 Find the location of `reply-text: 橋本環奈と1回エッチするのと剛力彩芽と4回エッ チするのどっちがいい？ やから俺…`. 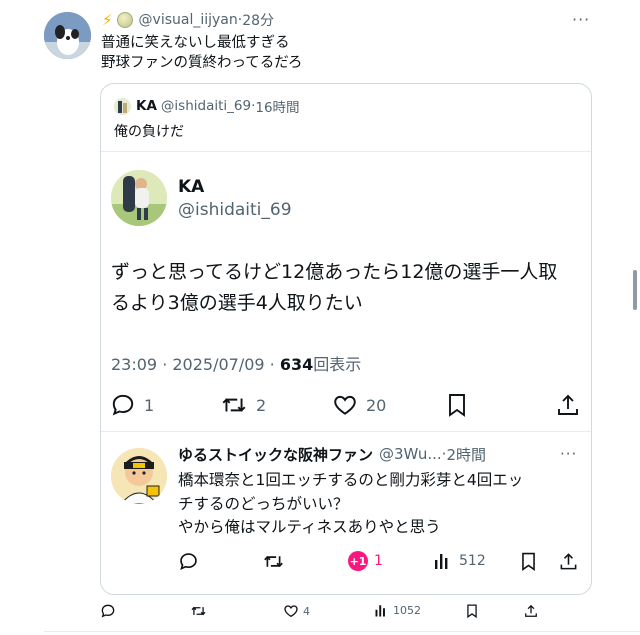

reply-text: 橋本環奈と1回エッチするのと剛力彩芽と4回エッ チするのどっちがいい？ やから俺… is located at coordinates (380, 504).